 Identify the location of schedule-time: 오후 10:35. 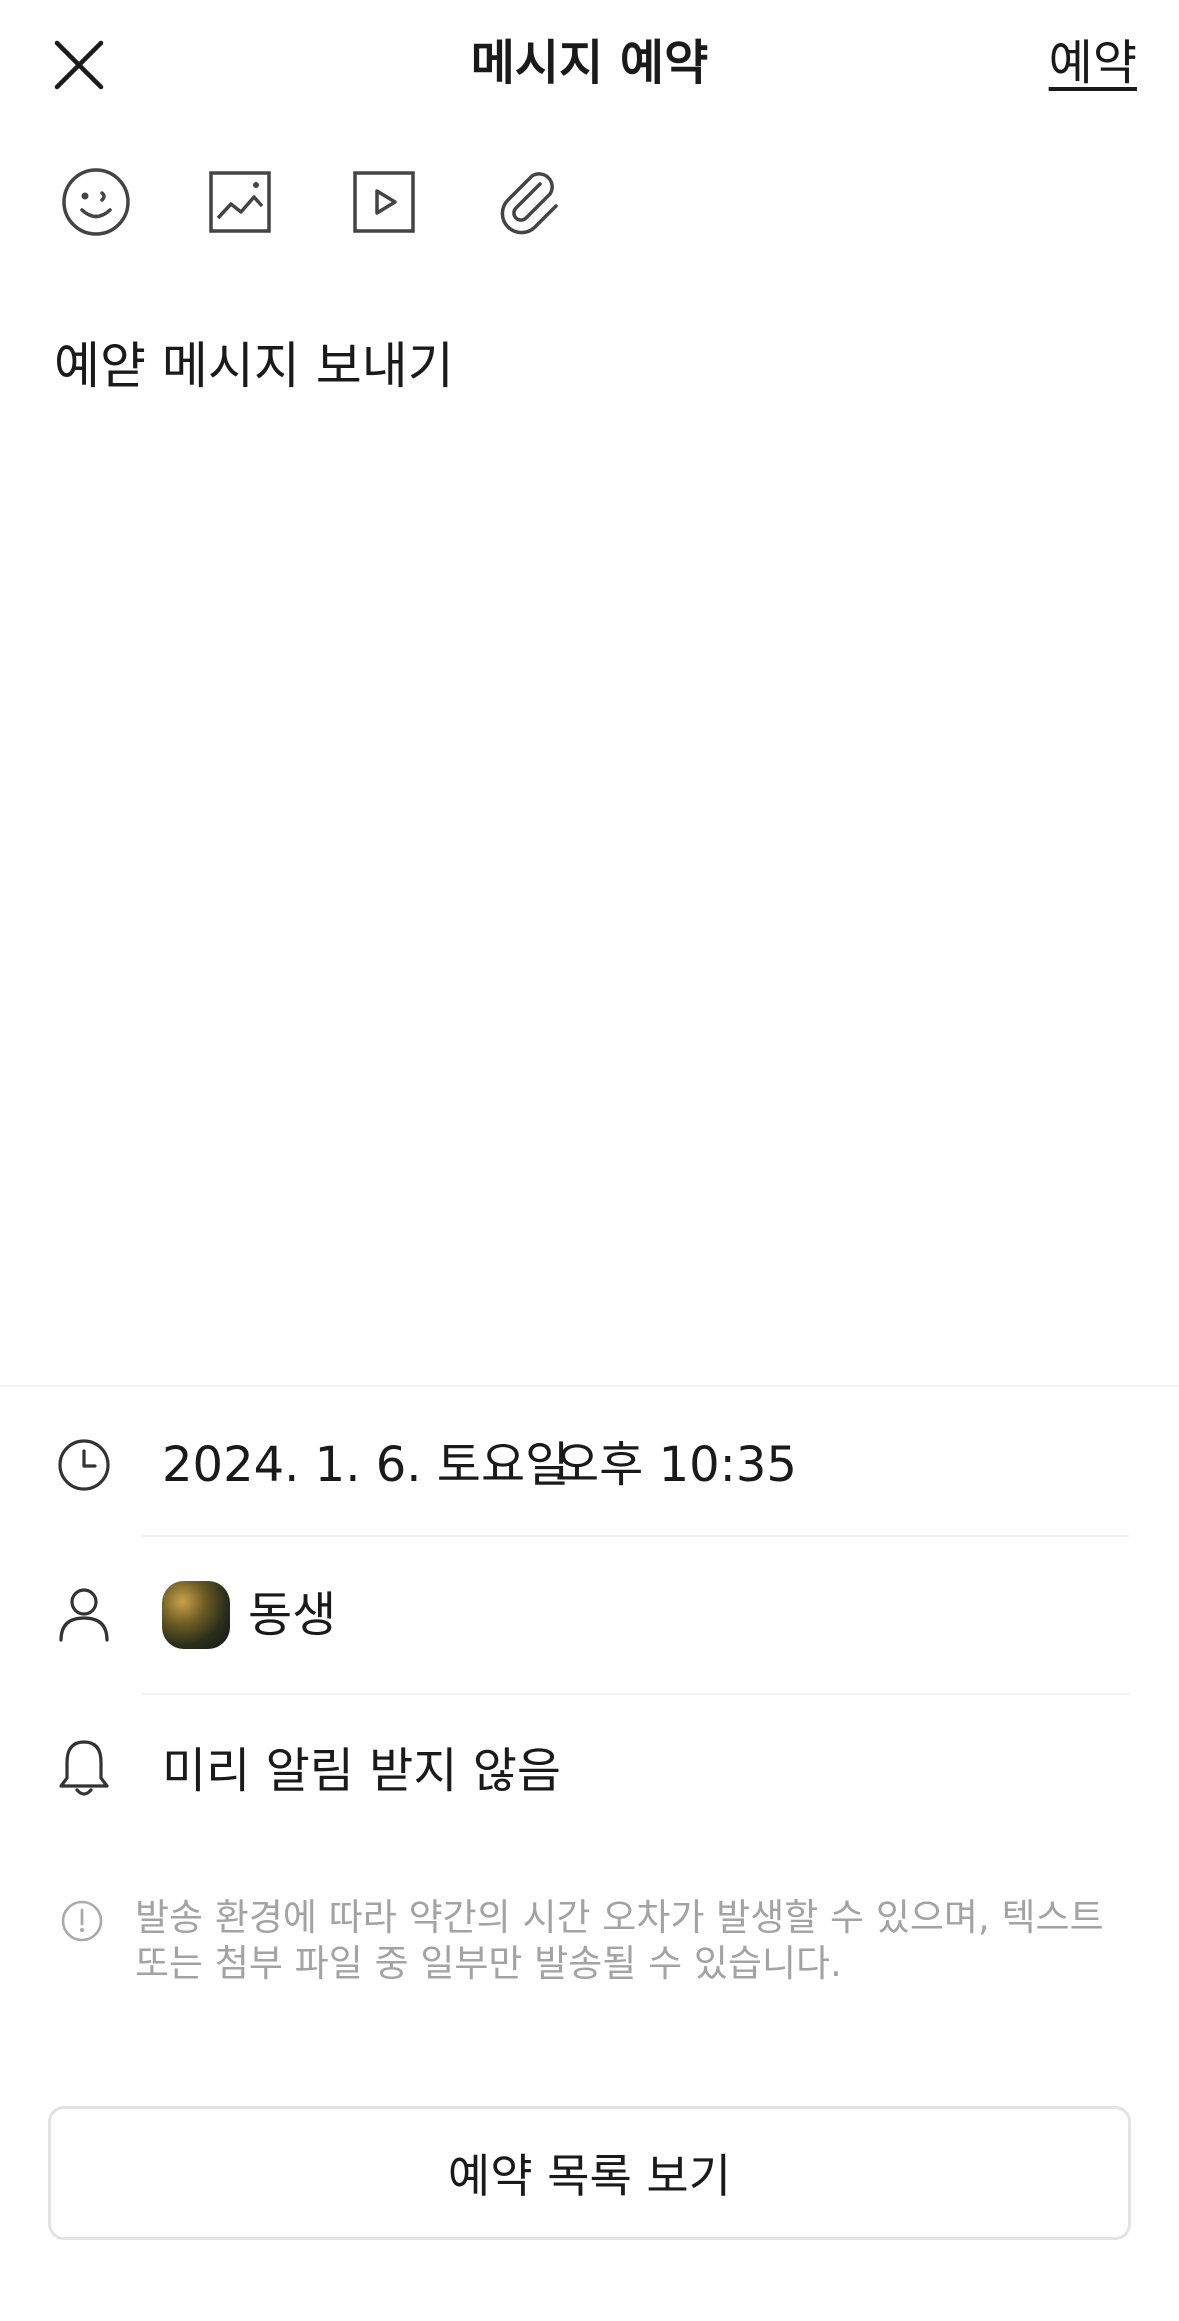
(676, 1465).